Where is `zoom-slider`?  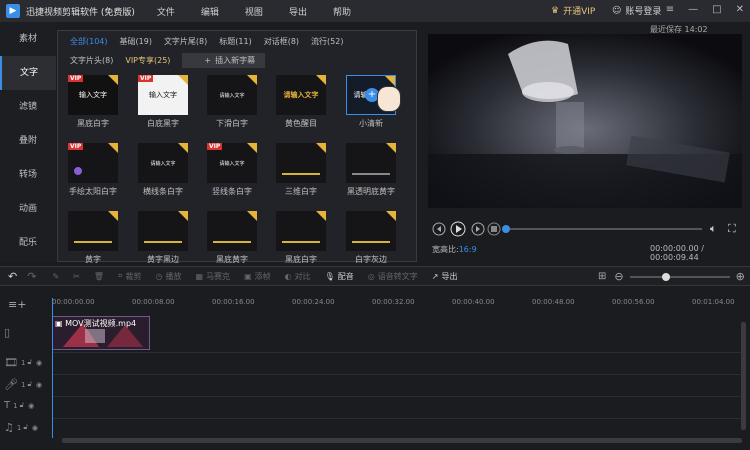 zoom-slider is located at coordinates (679, 276).